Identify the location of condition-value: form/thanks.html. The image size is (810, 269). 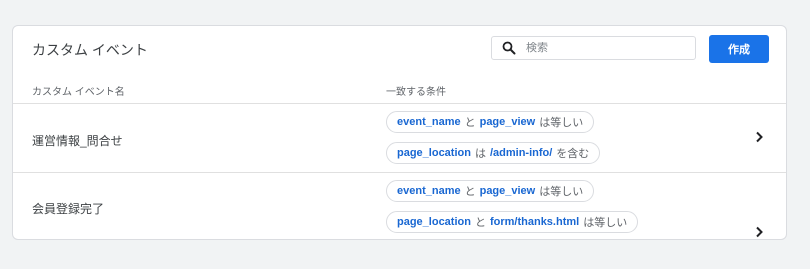
(534, 222).